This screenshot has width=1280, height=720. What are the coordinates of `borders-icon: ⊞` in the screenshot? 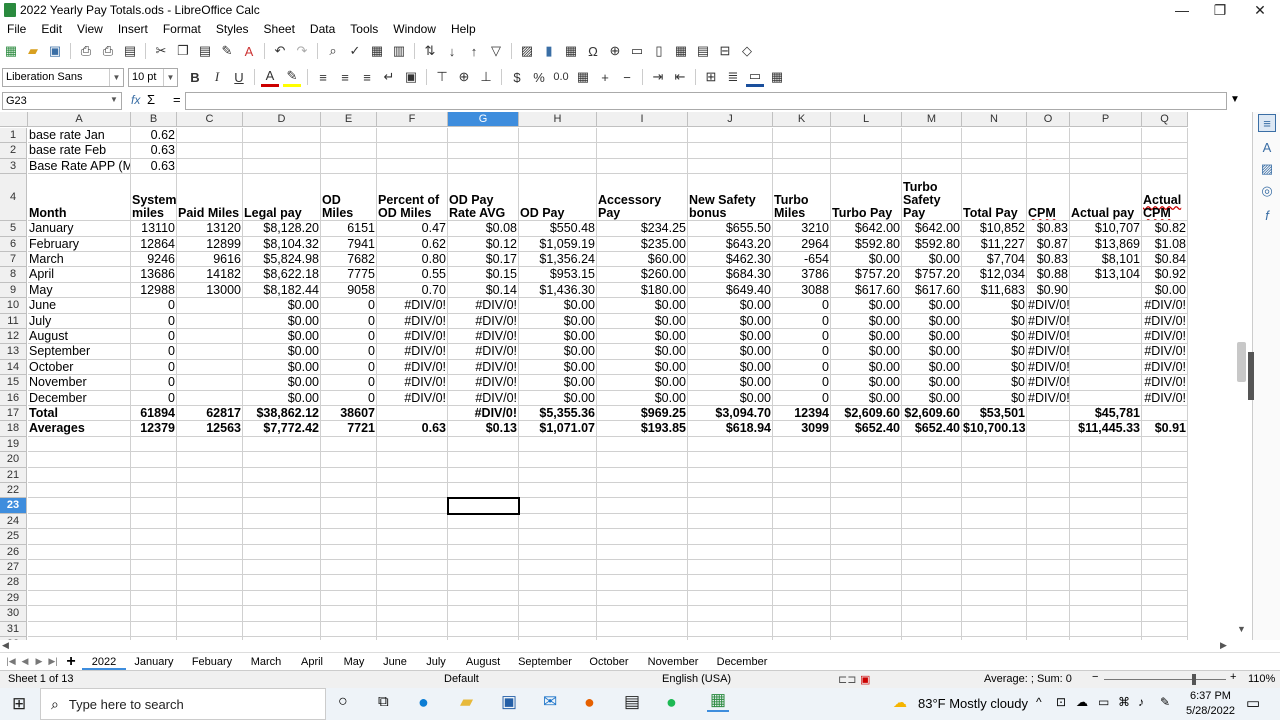 It's located at (711, 77).